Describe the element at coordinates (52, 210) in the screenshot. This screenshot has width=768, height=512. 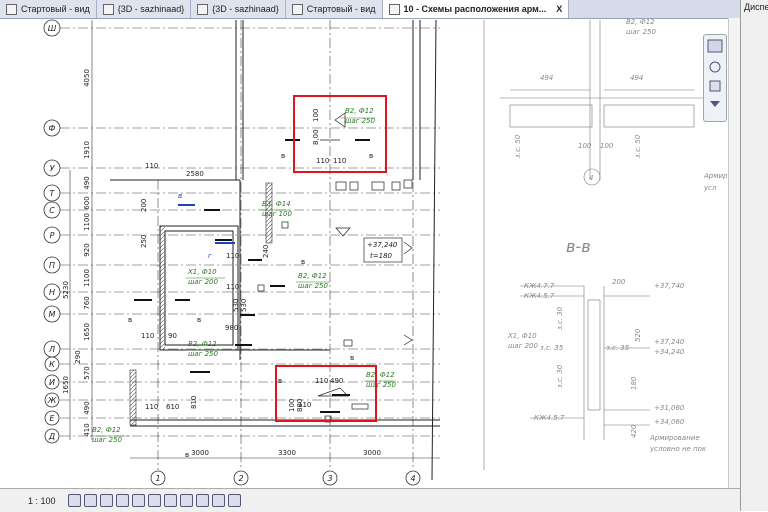
I see `axis-row-label: С` at that location.